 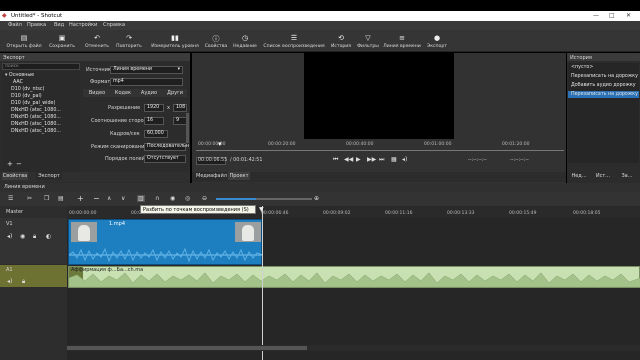 What do you see at coordinates (348, 159) in the screenshot?
I see `rewind-icon: ◀◀` at bounding box center [348, 159].